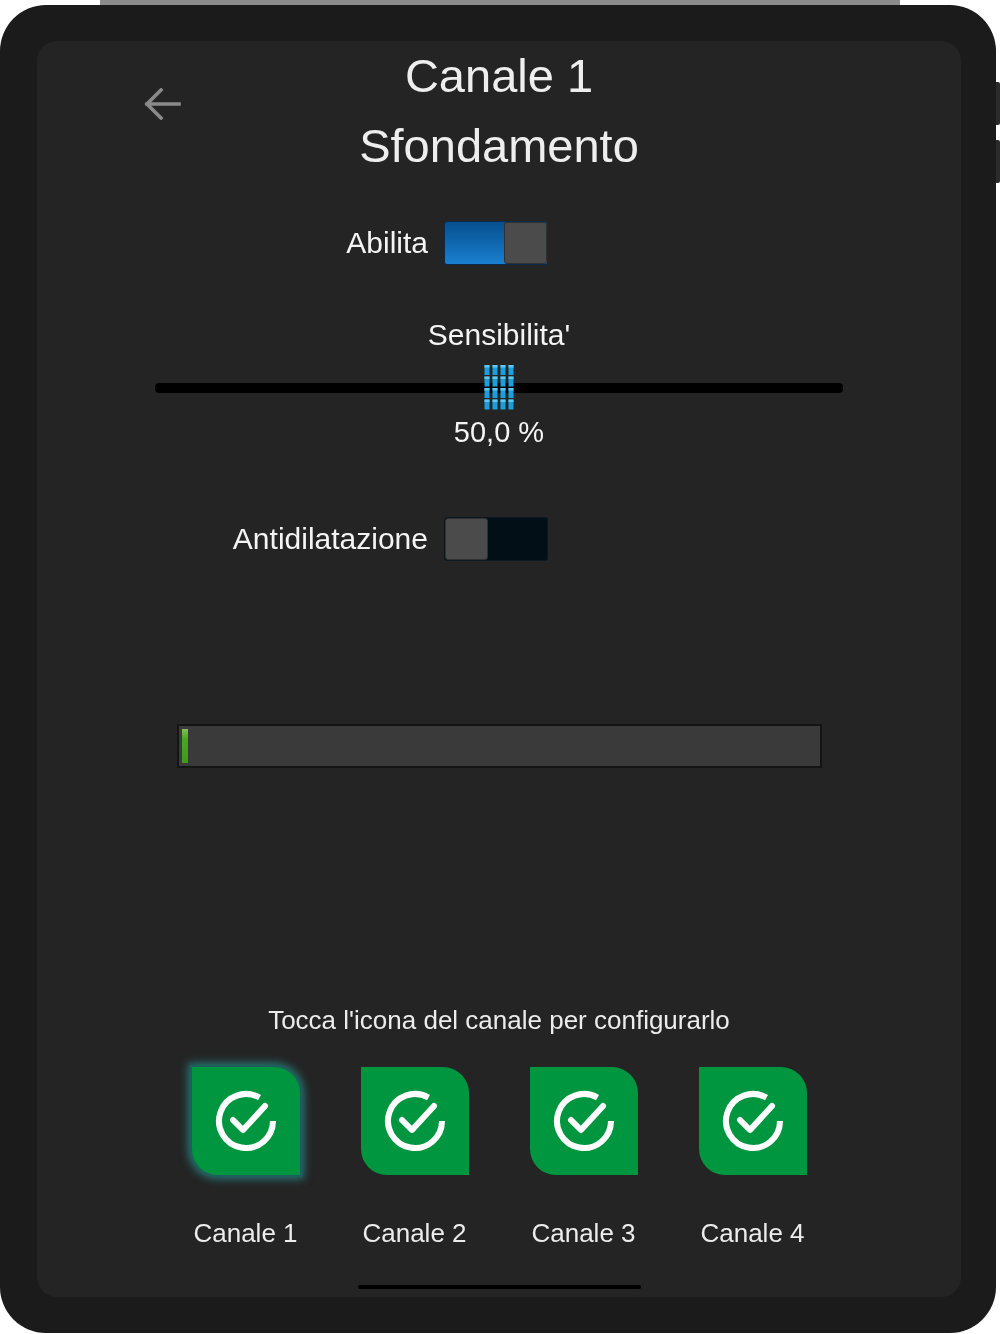  What do you see at coordinates (499, 432) in the screenshot?
I see `slider-value: 50,0 %` at bounding box center [499, 432].